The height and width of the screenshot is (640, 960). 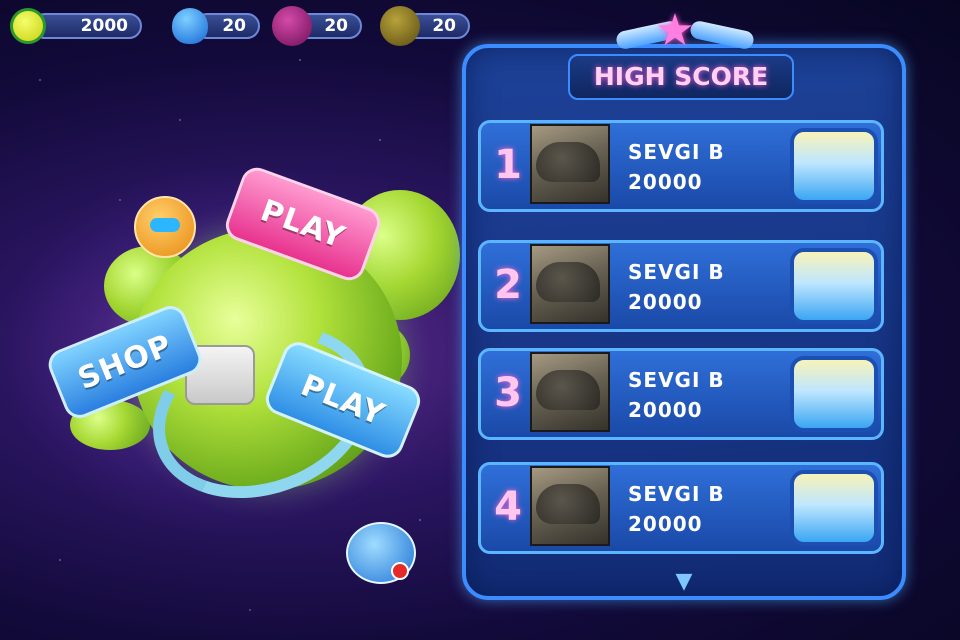 What do you see at coordinates (292, 26) in the screenshot?
I see `purple-orb-icon` at bounding box center [292, 26].